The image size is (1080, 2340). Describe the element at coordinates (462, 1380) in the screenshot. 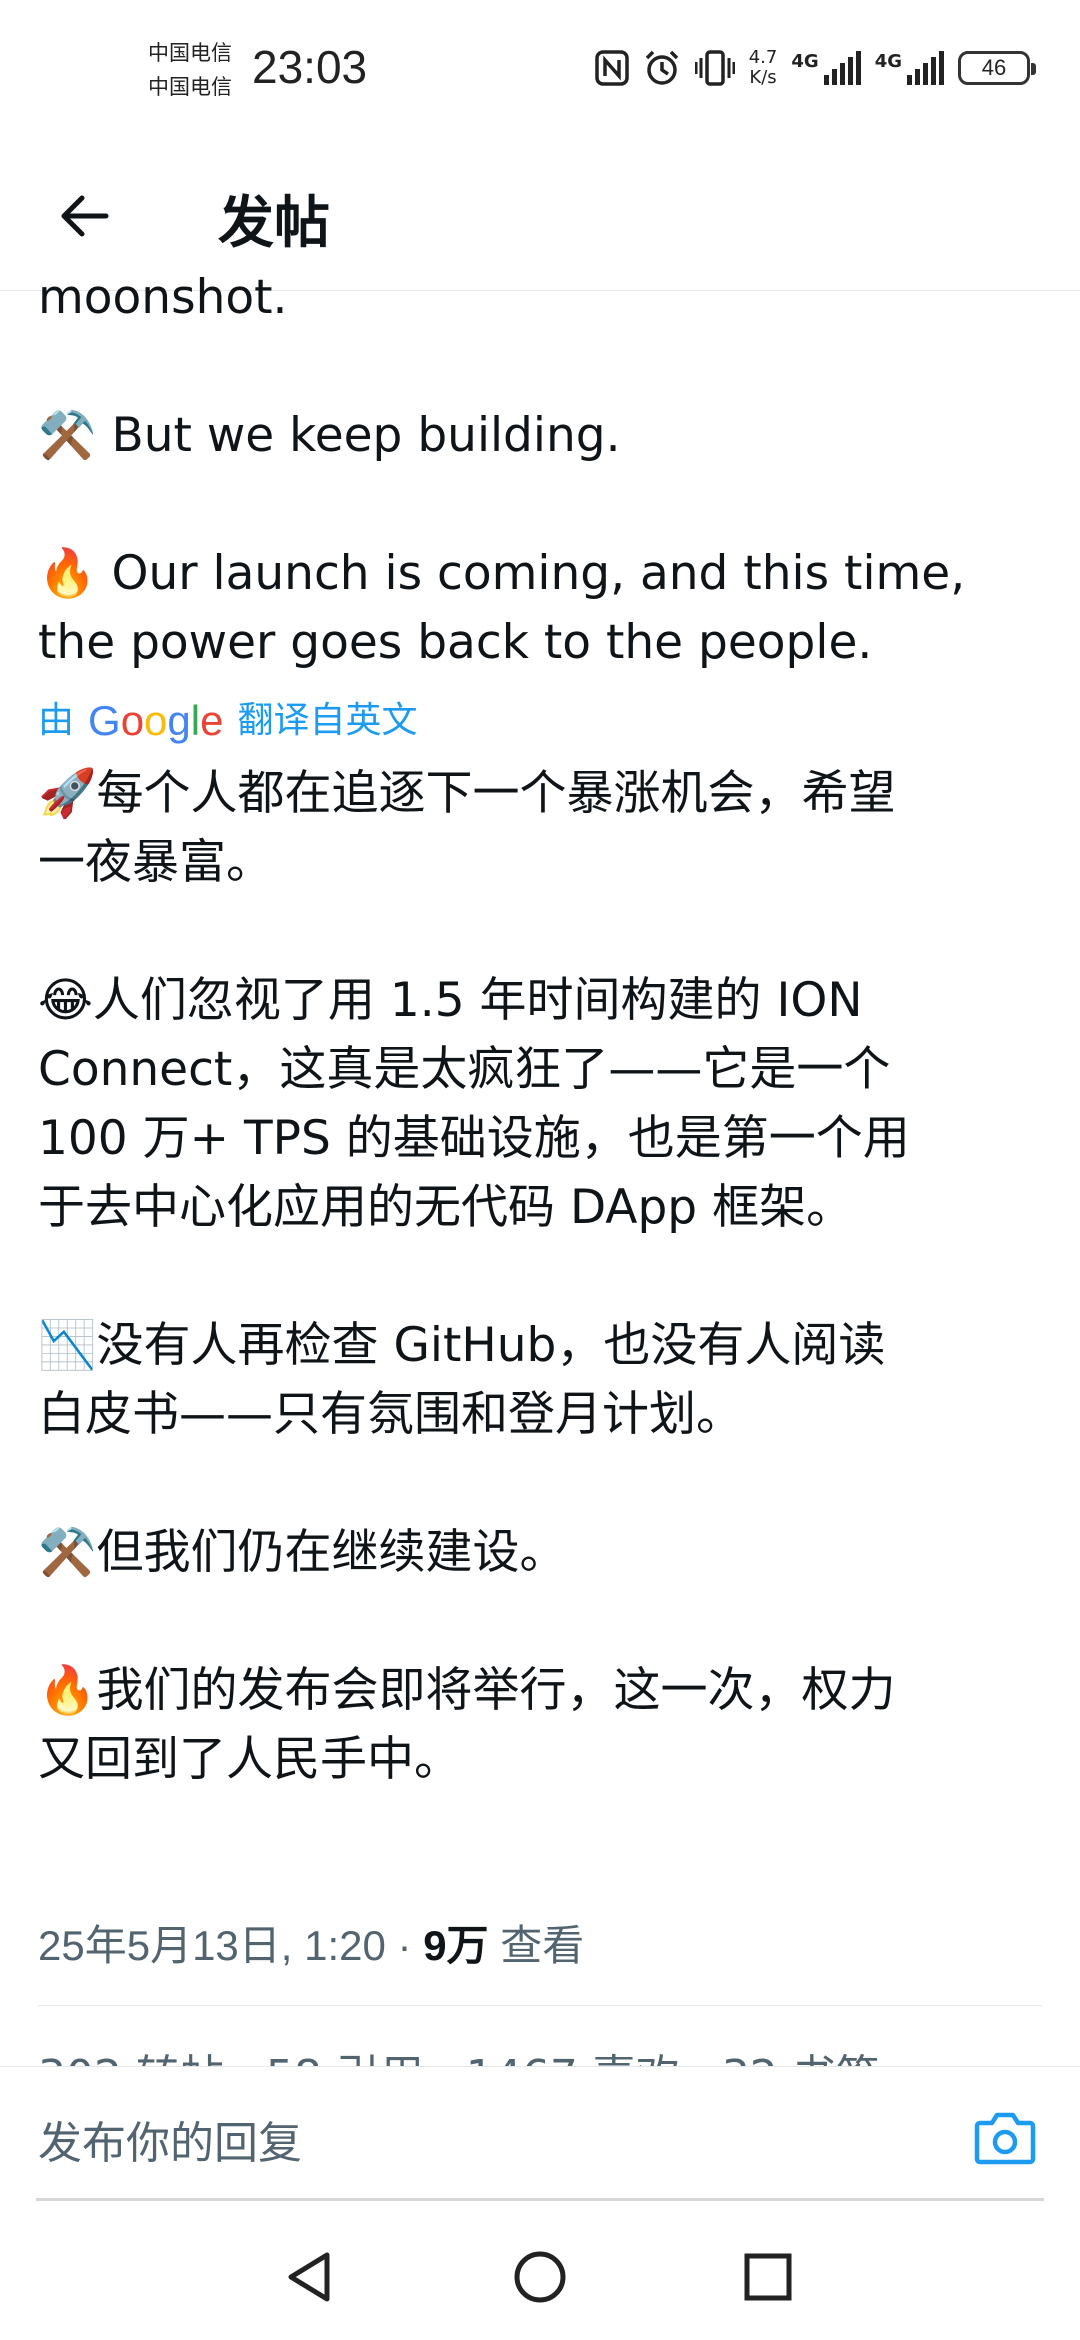

I see `translated-text-3: 没有人再检查 GitHub，也没有人阅读 白皮书——只有氛围和登月计划。` at that location.